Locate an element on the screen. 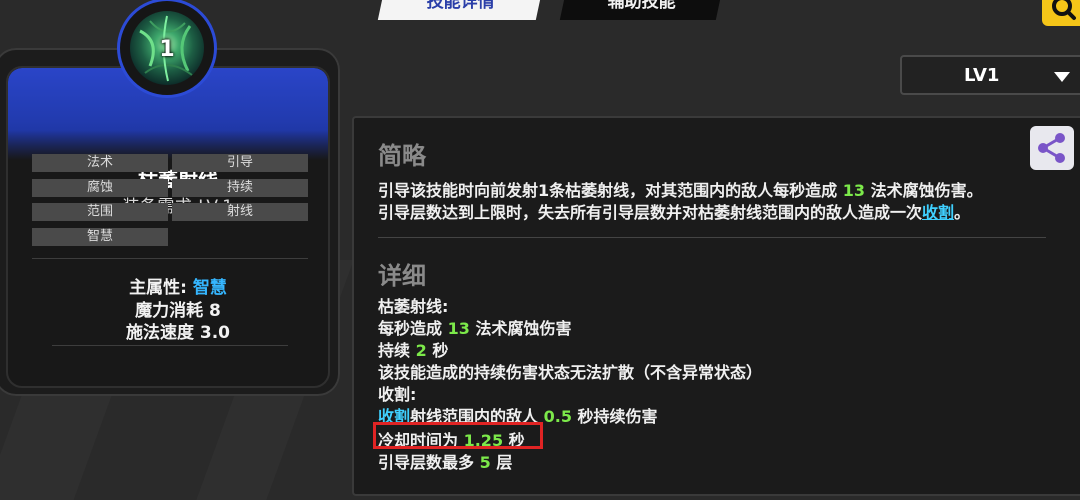 This screenshot has height=500, width=1080. detail-line-2-text: 每秒造成 is located at coordinates (410, 328).